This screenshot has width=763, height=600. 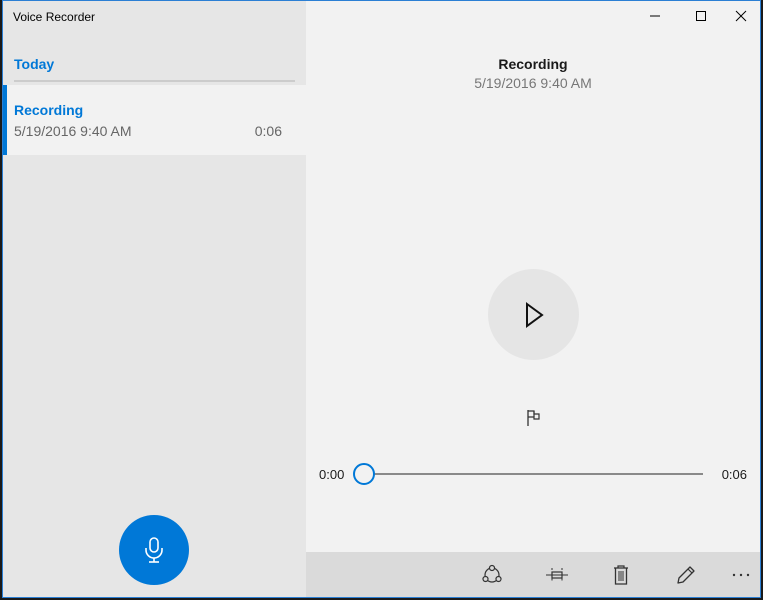 I want to click on close-button, so click(x=740, y=16).